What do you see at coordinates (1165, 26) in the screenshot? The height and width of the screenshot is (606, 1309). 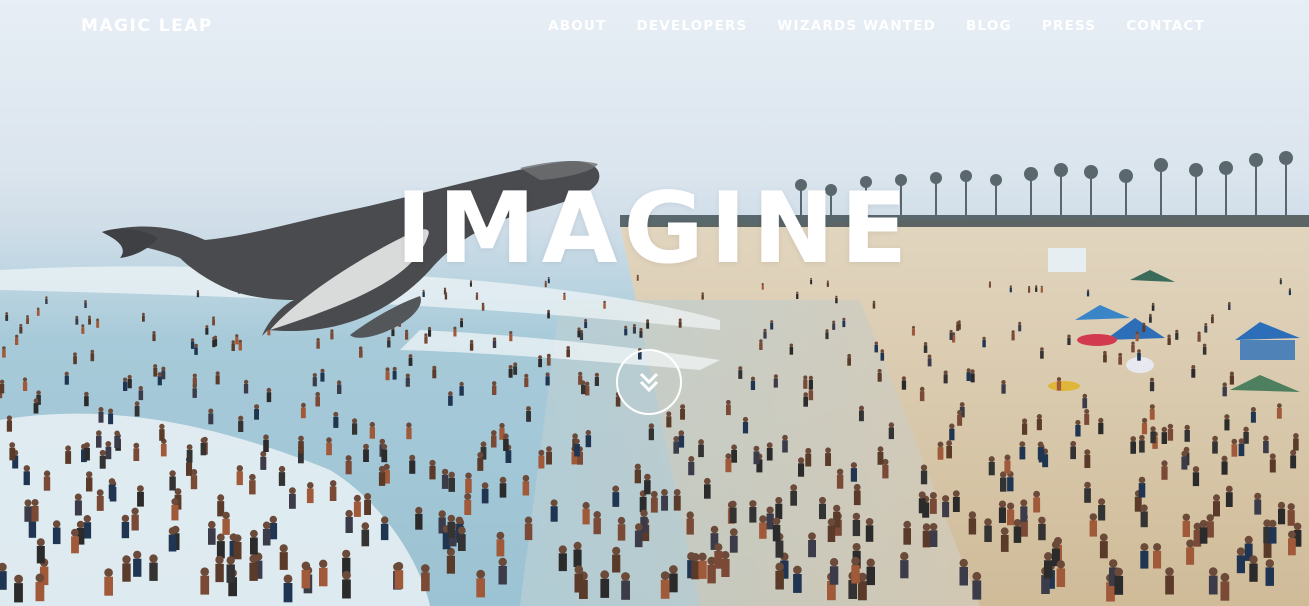 I see `nav-link-contact: CONTACT` at bounding box center [1165, 26].